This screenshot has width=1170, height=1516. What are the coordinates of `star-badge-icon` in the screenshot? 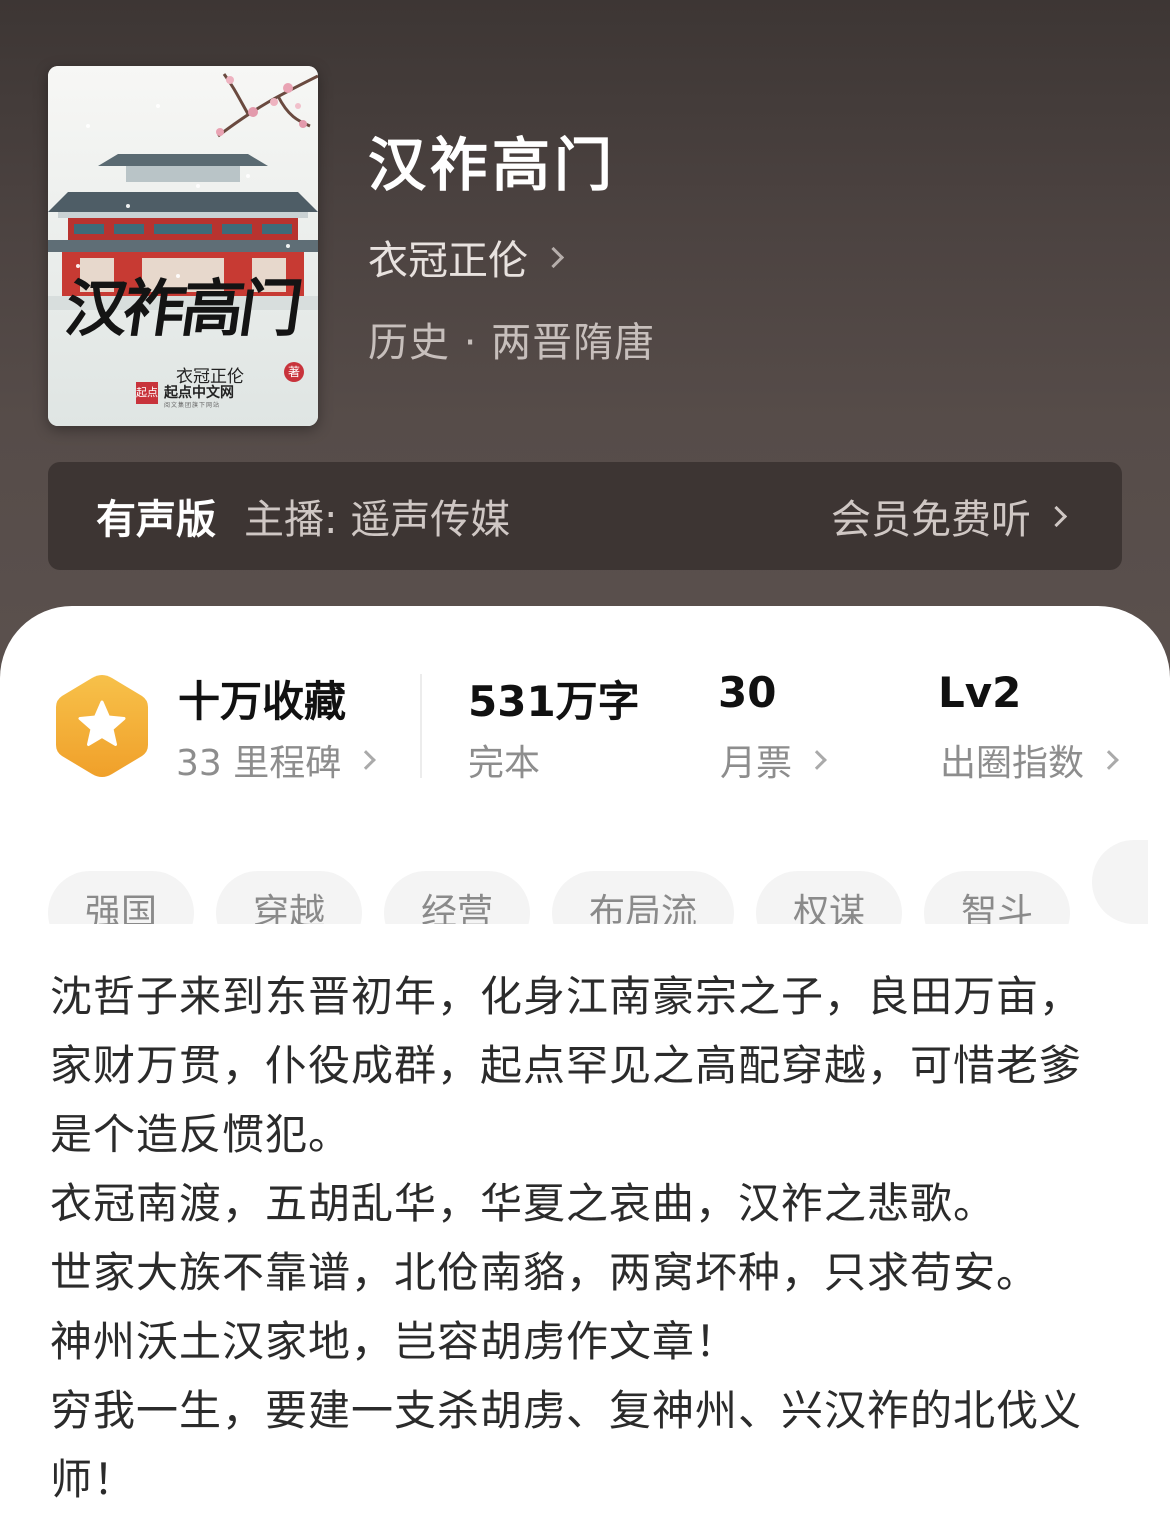 It's located at (102, 726).